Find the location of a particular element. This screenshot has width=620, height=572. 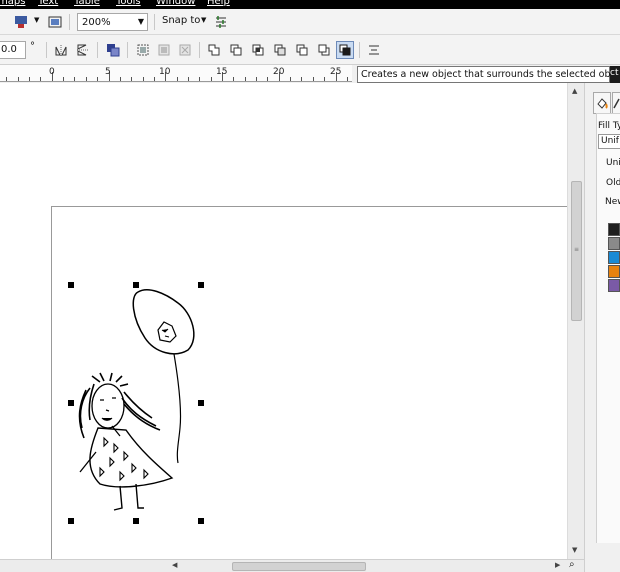

zoom-magnifier-icon: ⌕ is located at coordinates (572, 564).